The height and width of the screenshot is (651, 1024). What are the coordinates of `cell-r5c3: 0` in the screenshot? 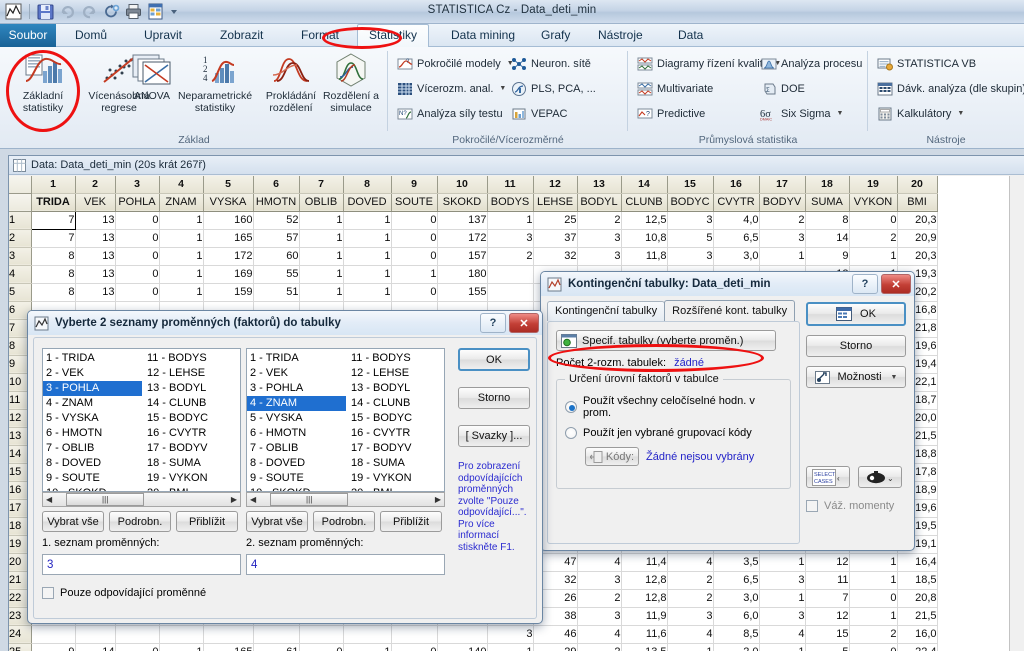 It's located at (137, 292).